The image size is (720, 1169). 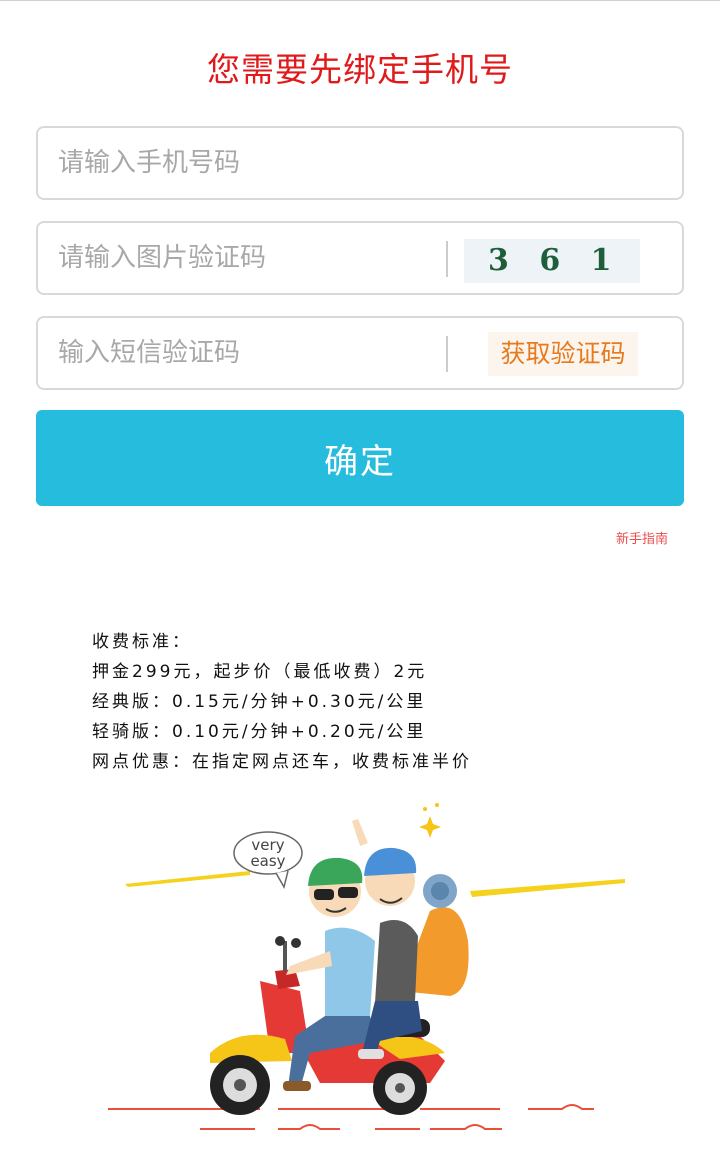 I want to click on captcha-image: 3 6 1 6, so click(x=552, y=261).